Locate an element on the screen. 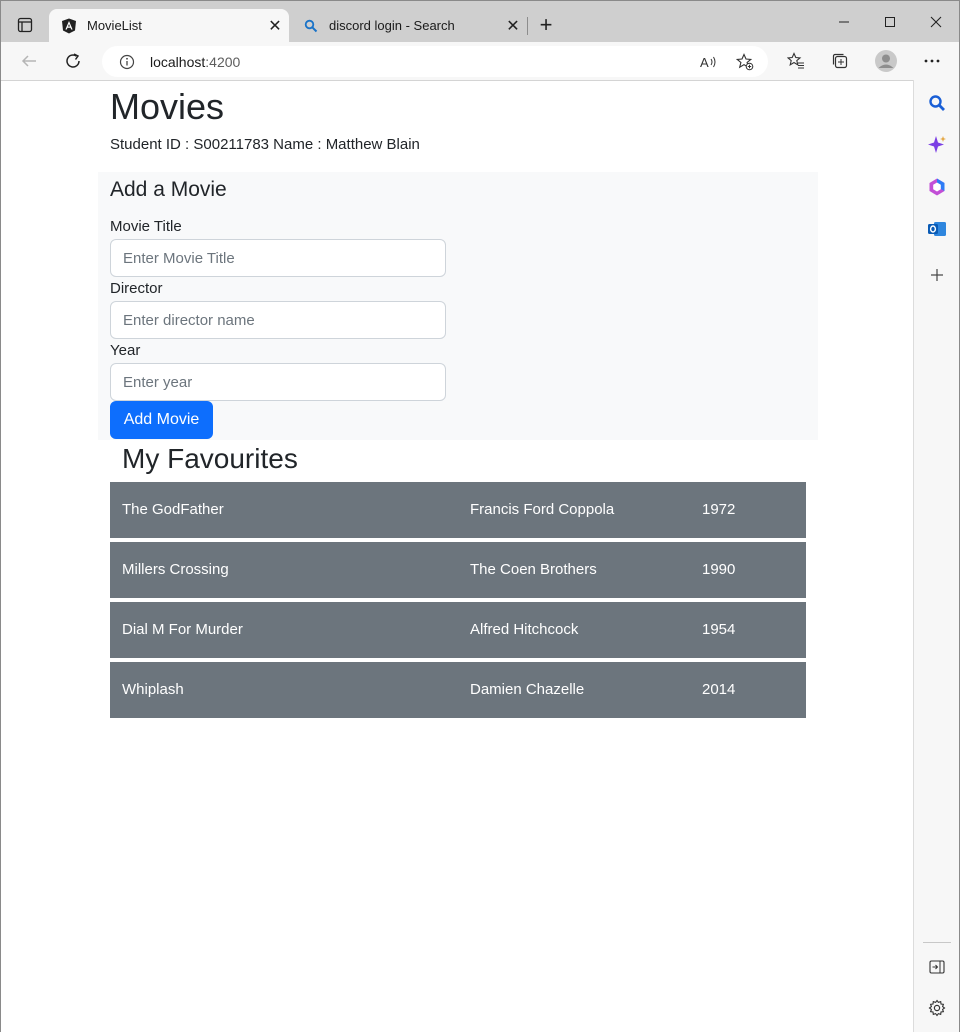 The width and height of the screenshot is (960, 1032). movie-year: 1972 is located at coordinates (719, 509).